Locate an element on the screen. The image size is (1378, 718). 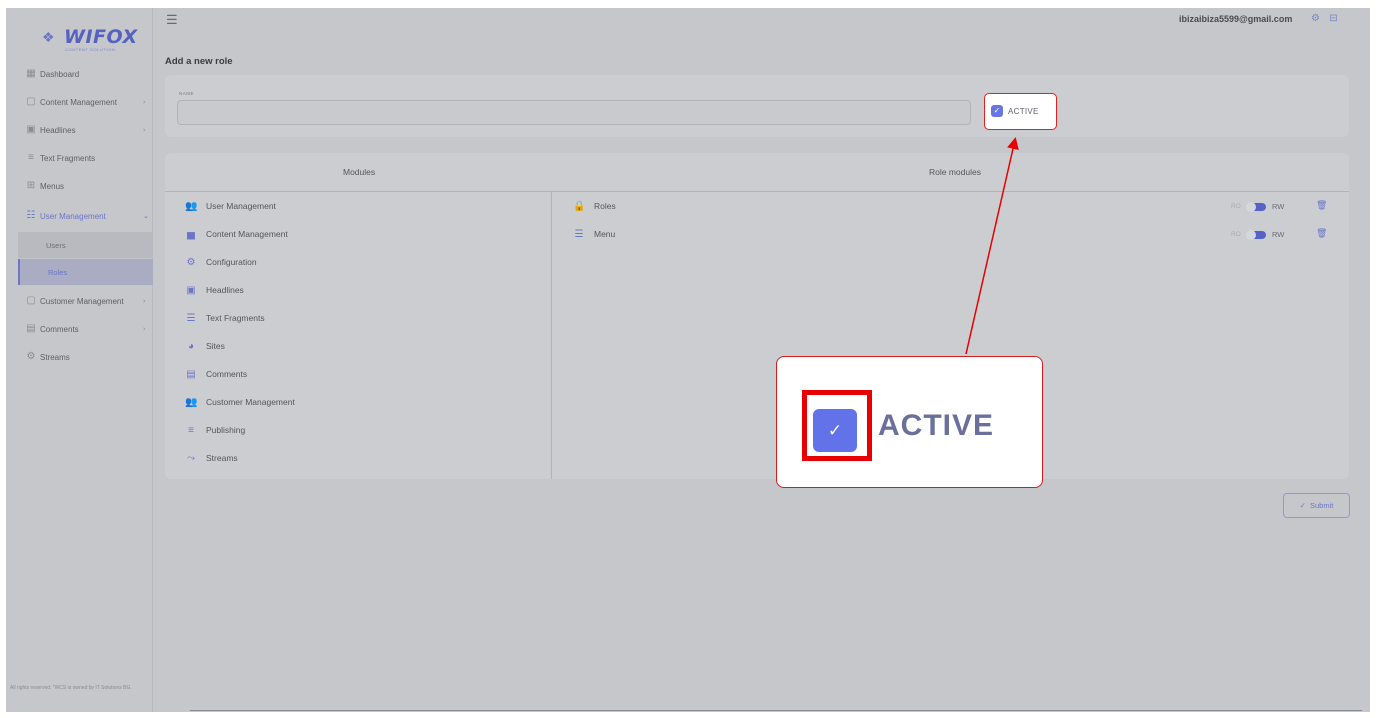
content-icon: ▢ is located at coordinates (31, 101).